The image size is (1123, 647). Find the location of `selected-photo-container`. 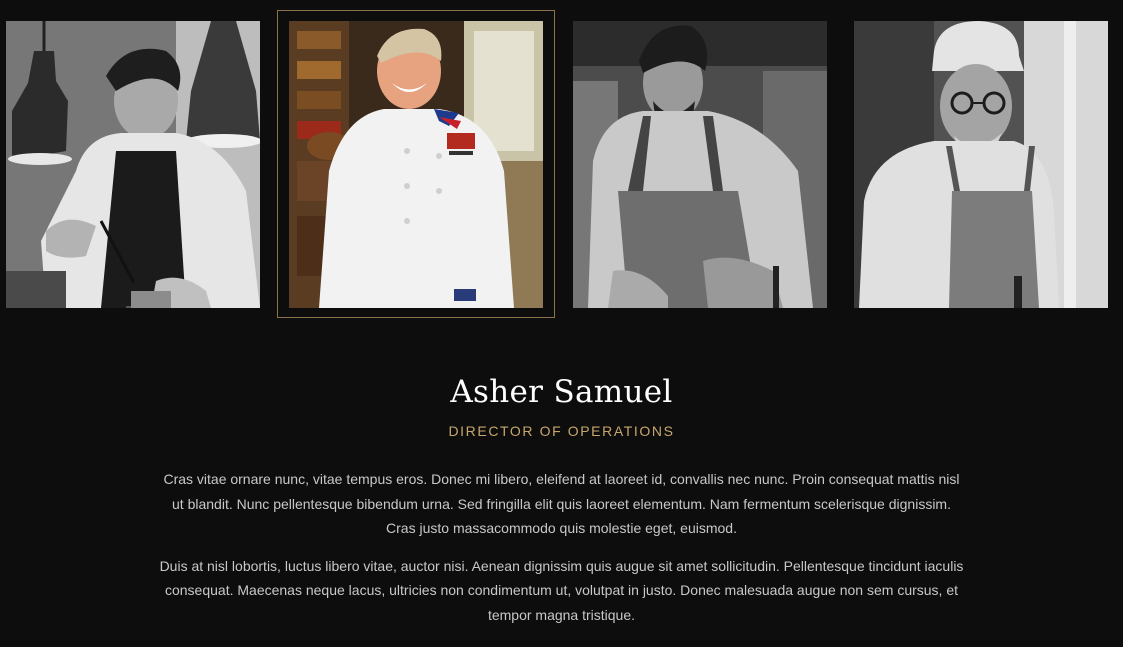

selected-photo-container is located at coordinates (416, 164).